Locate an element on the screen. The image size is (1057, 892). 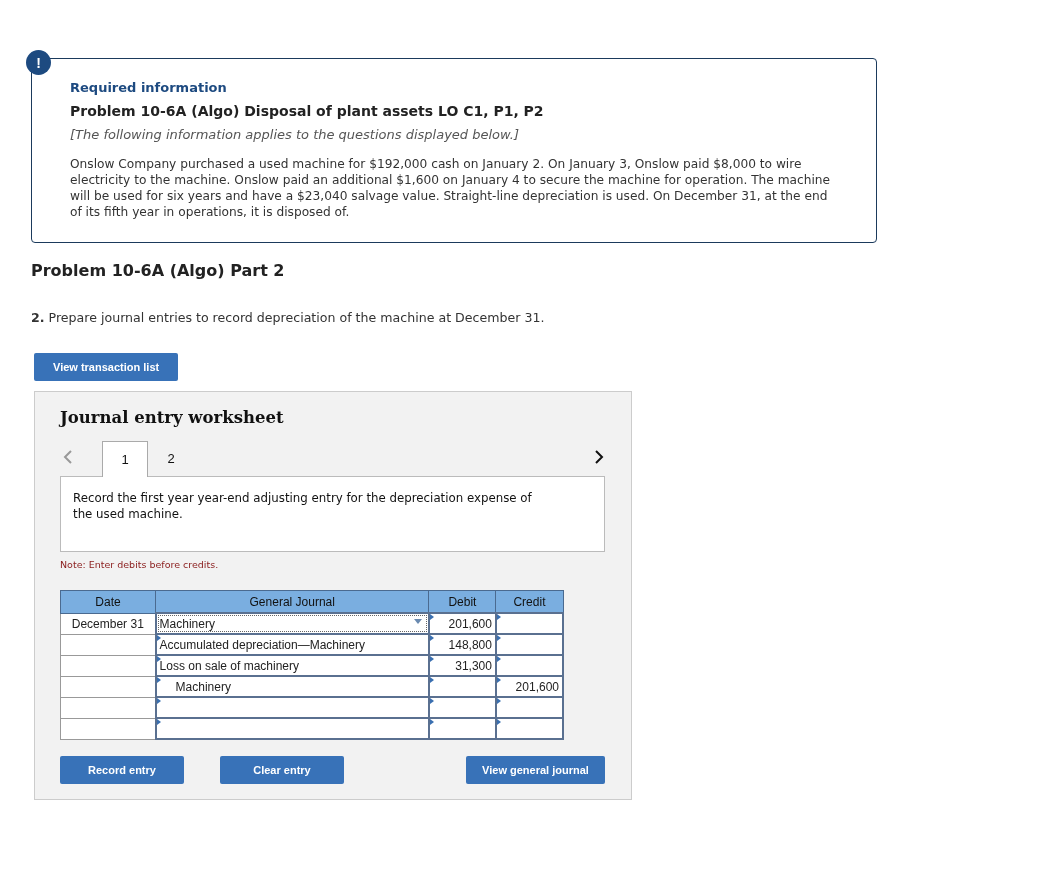
account-field: Loss on sale of machinery is located at coordinates (292, 665).